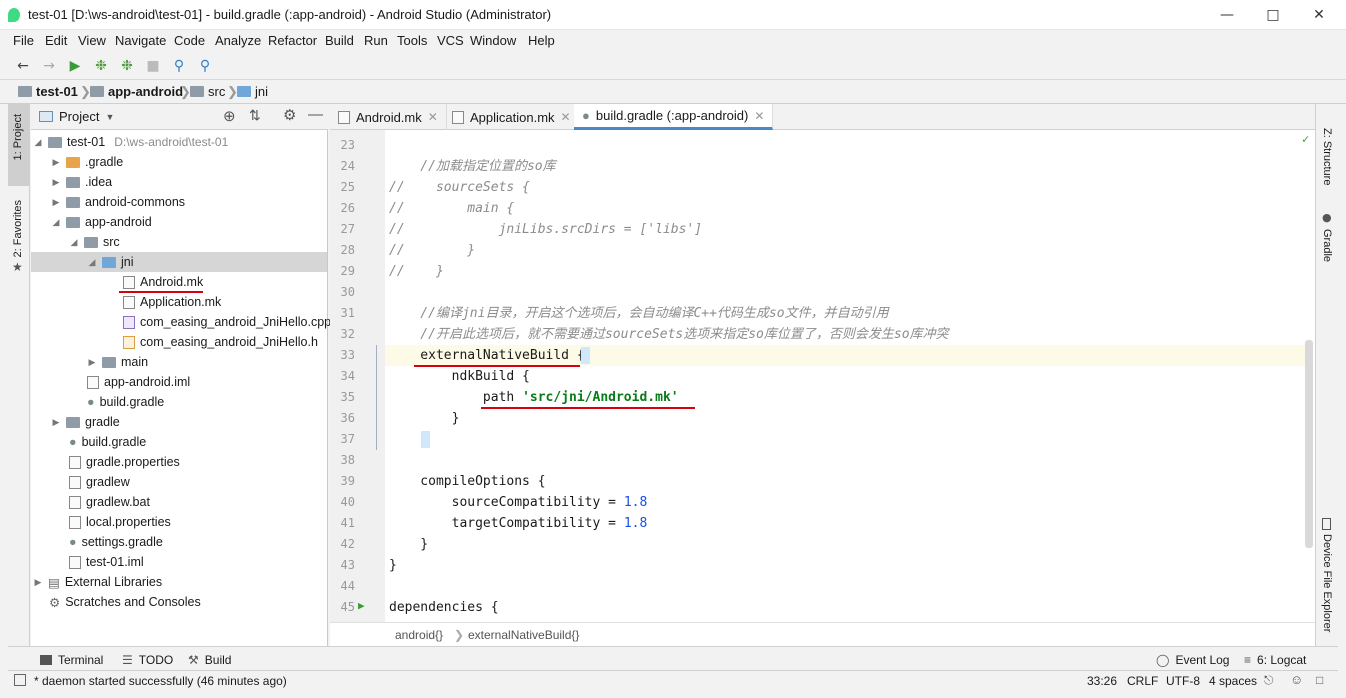  I want to click on menu-window: Window, so click(493, 40).